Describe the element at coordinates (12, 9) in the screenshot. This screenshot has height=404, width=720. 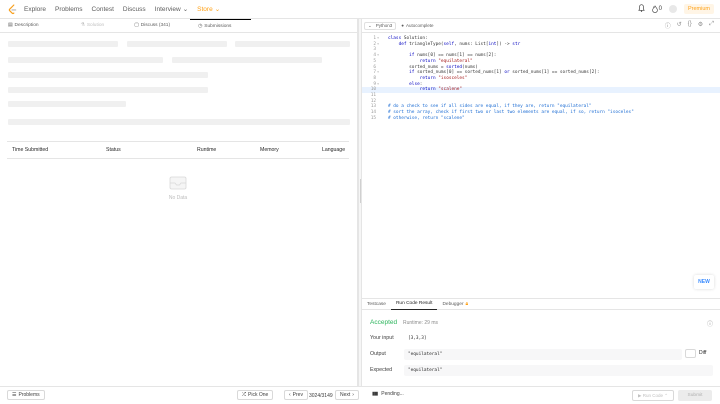
I see `leetcode-logo-icon` at that location.